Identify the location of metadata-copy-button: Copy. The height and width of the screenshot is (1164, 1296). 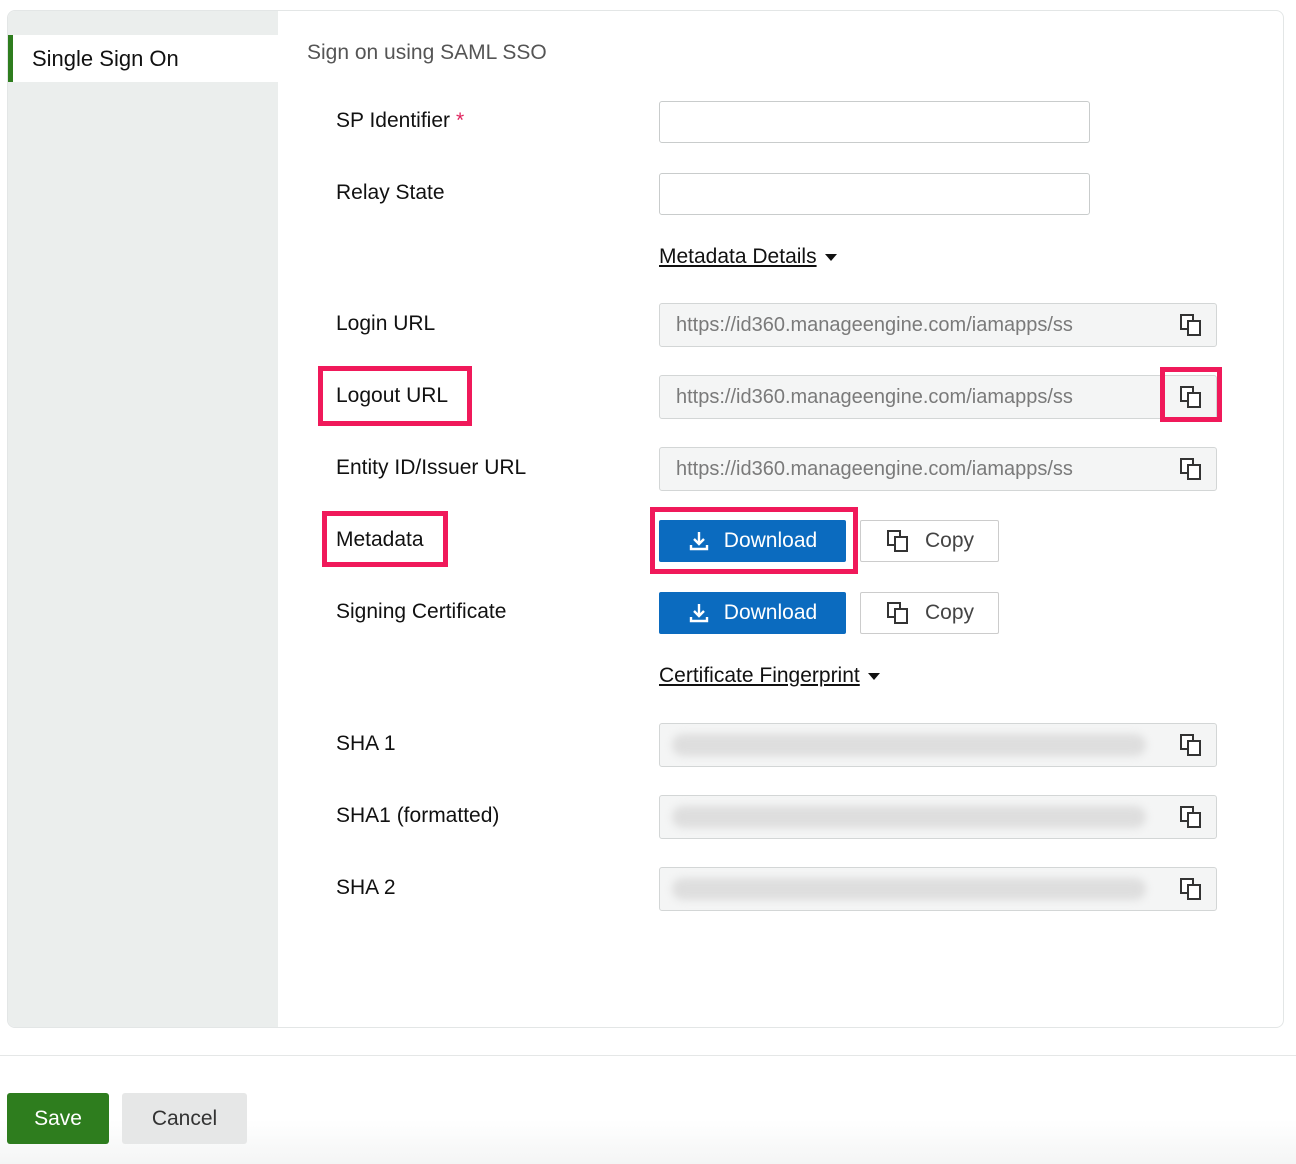
(929, 541).